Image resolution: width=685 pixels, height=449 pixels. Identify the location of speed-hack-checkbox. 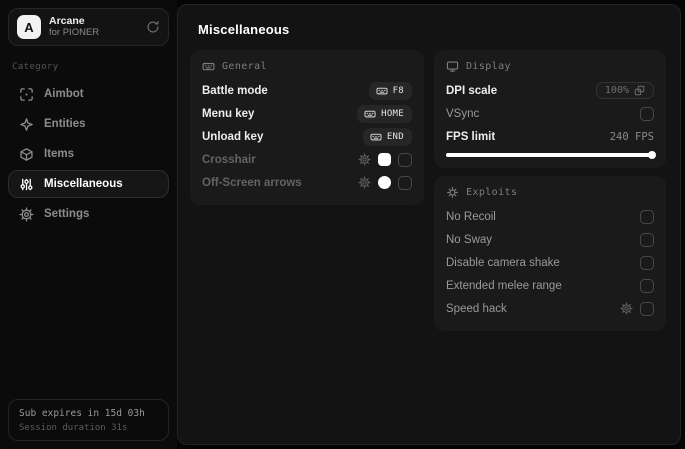
(647, 308).